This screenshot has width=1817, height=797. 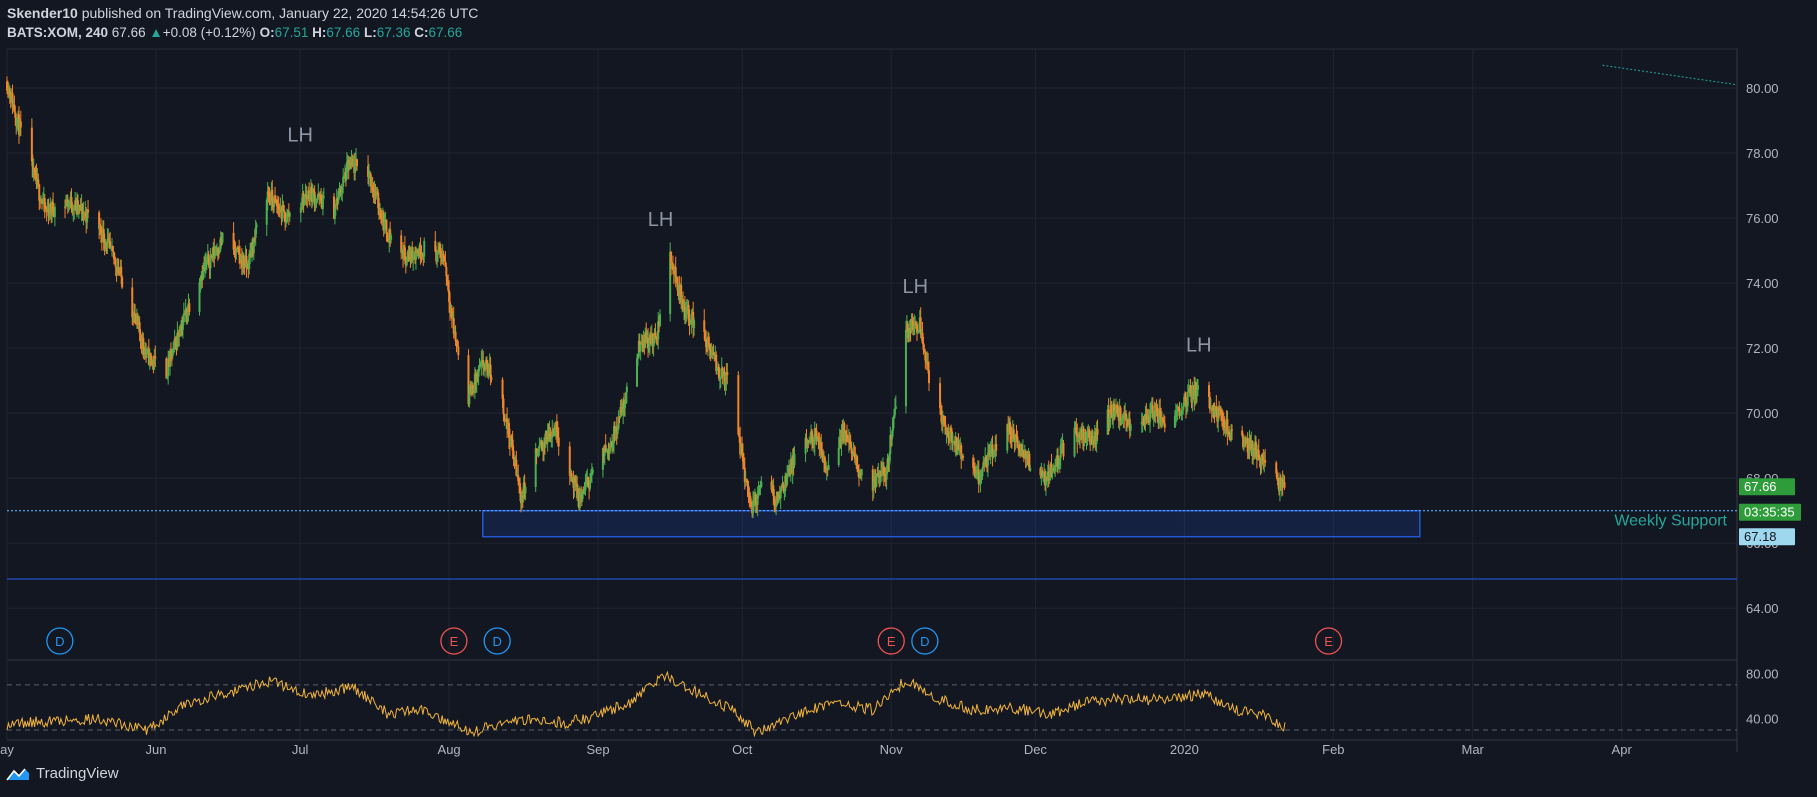 What do you see at coordinates (1762, 608) in the screenshot?
I see `y-tick-label: 64.00` at bounding box center [1762, 608].